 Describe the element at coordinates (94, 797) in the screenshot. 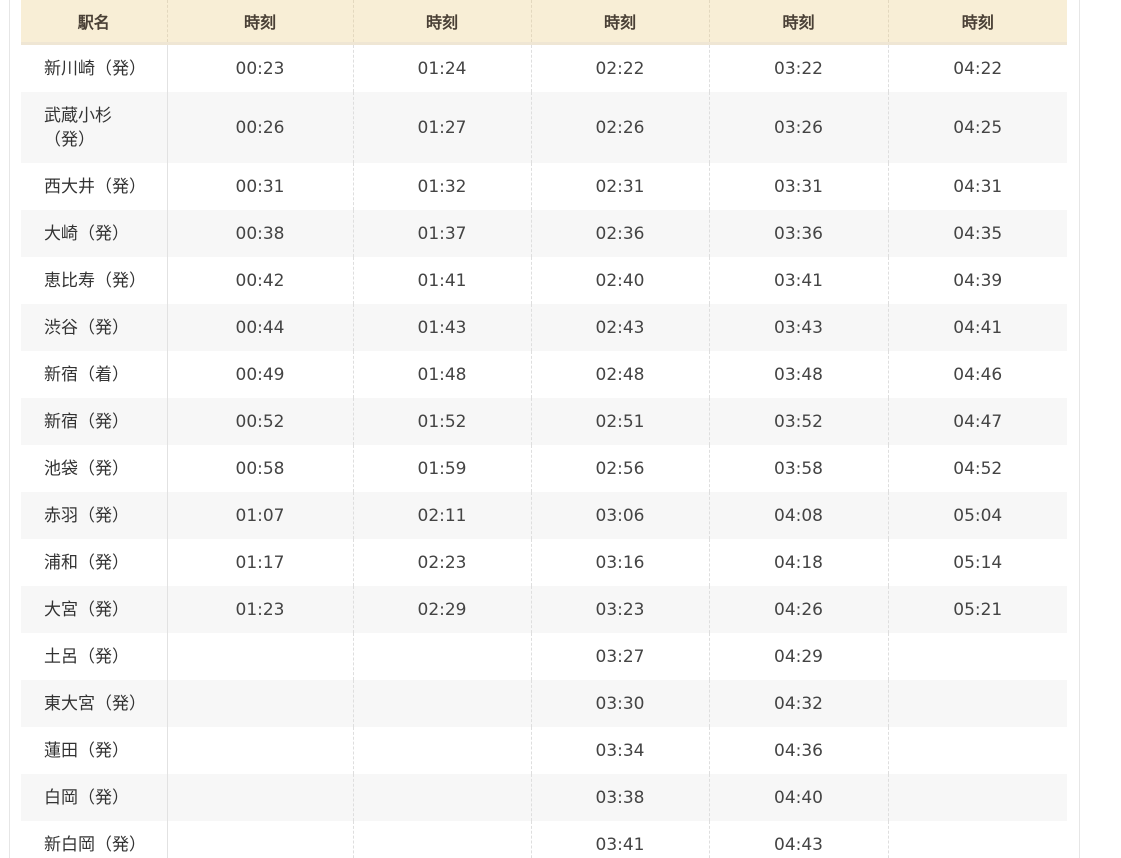

I see `station-name: 白岡（発）` at that location.